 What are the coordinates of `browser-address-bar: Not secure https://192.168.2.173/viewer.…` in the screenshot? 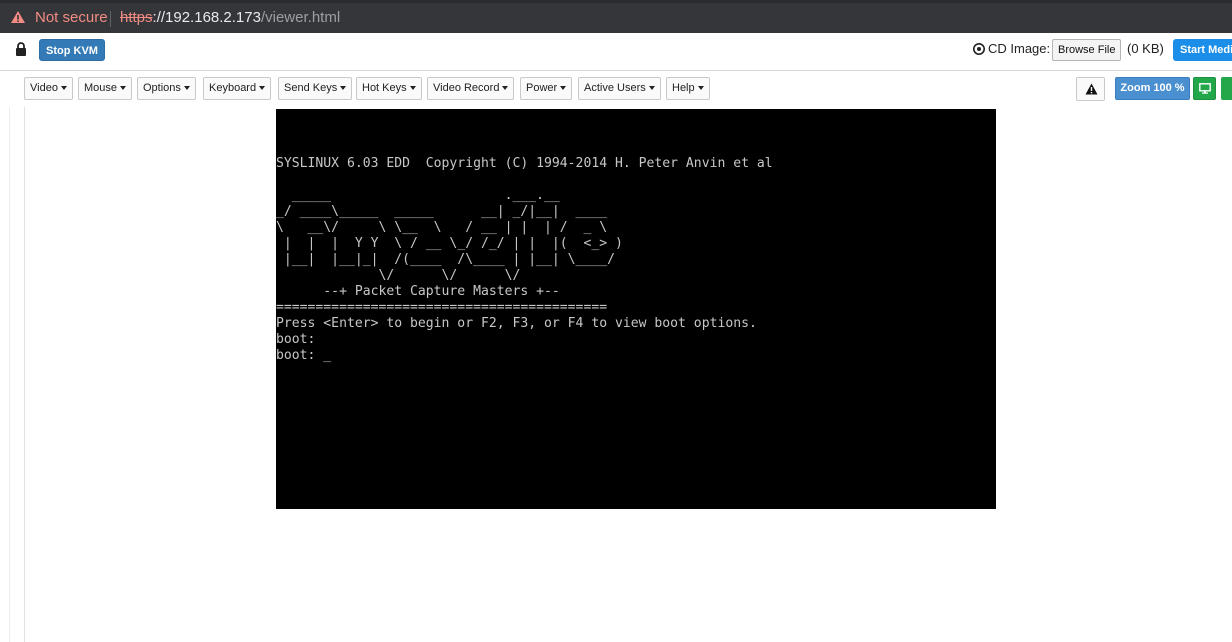 It's located at (616, 16).